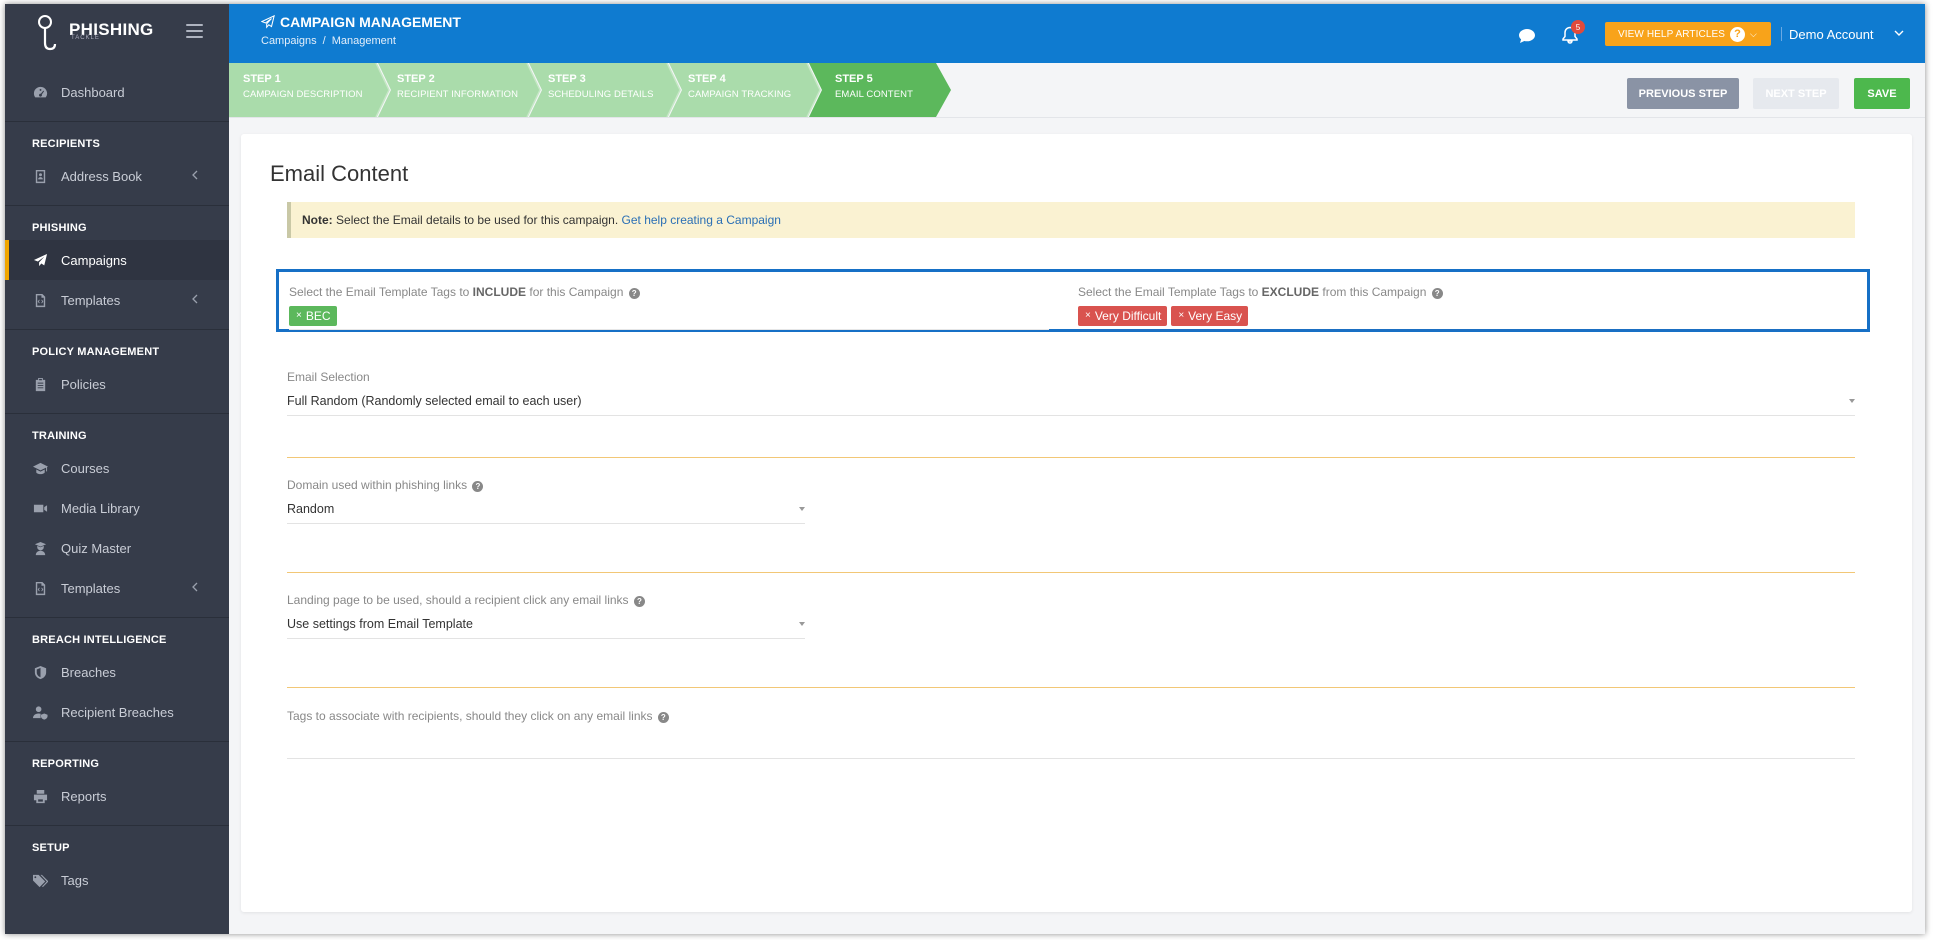  I want to click on step-label: EMAIL CONTENT, so click(874, 94).